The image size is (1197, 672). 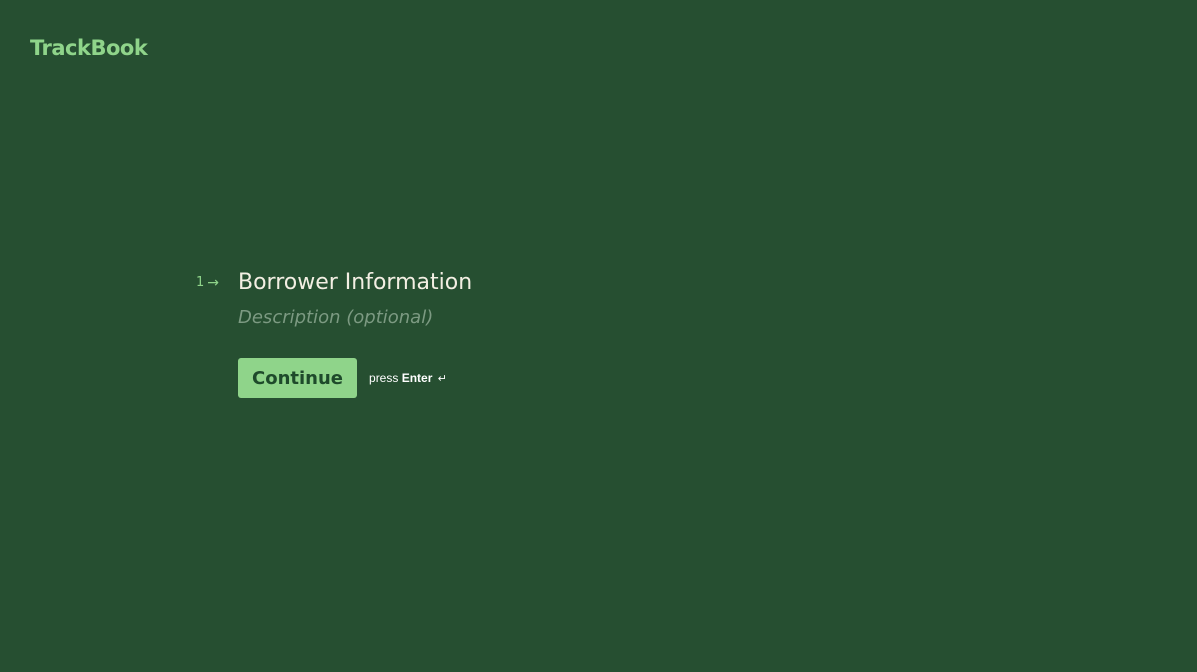 I want to click on question-number-label: 1, so click(x=200, y=282).